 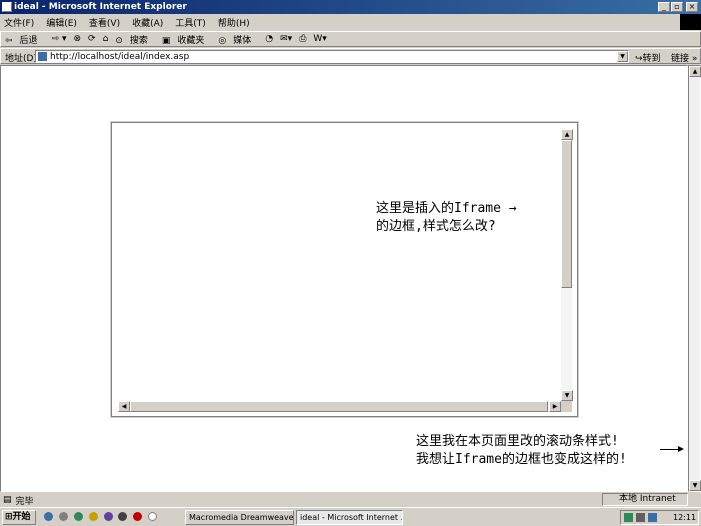 I want to click on go-button: ↪转到, so click(x=648, y=57).